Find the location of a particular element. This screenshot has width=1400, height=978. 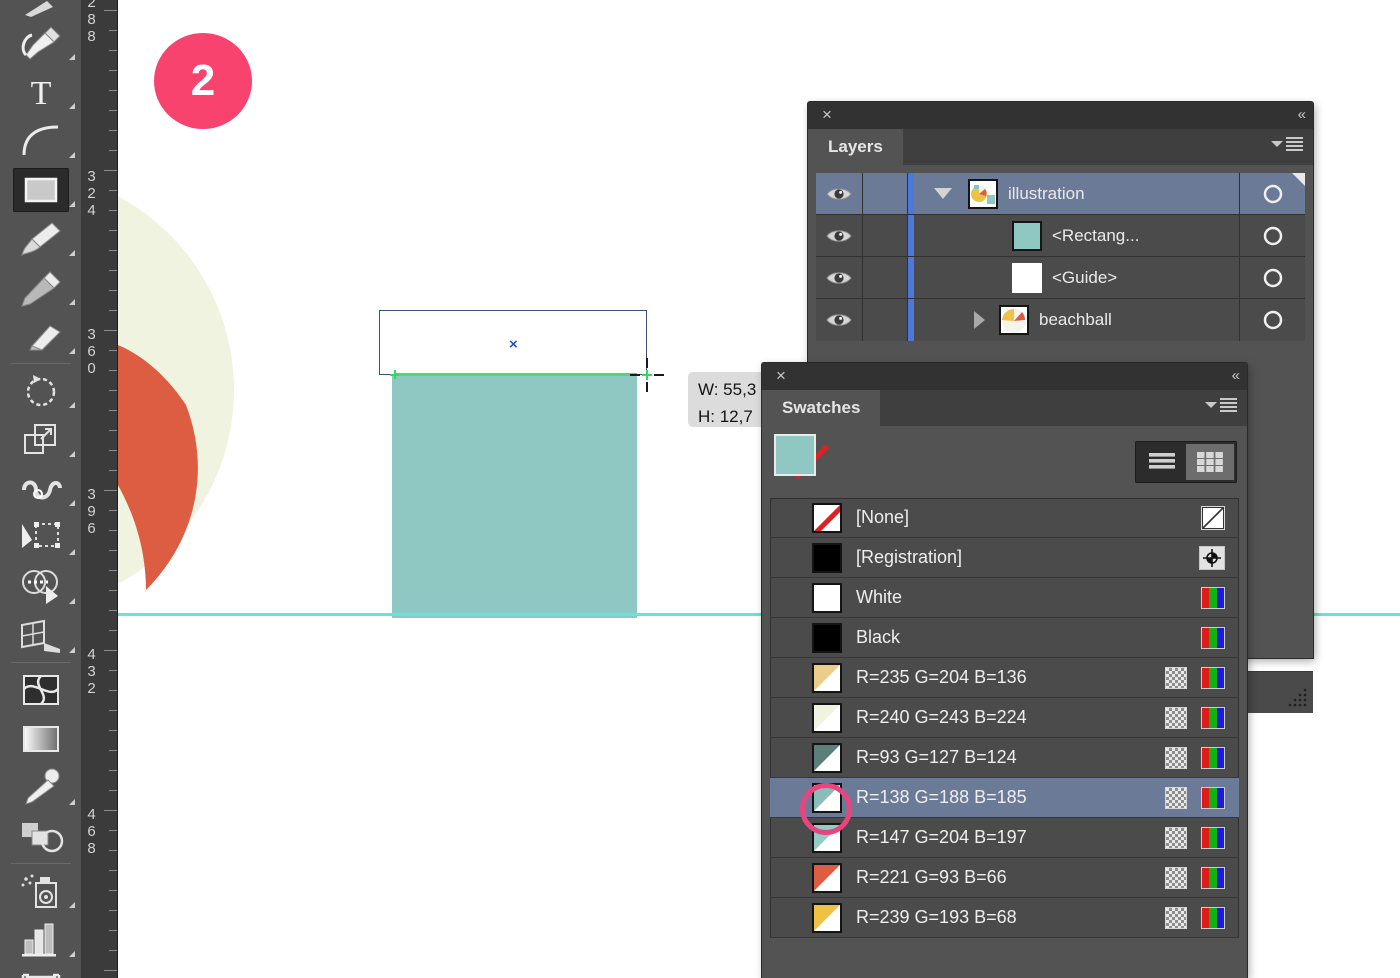

swatches-view-toggle is located at coordinates (1186, 462).